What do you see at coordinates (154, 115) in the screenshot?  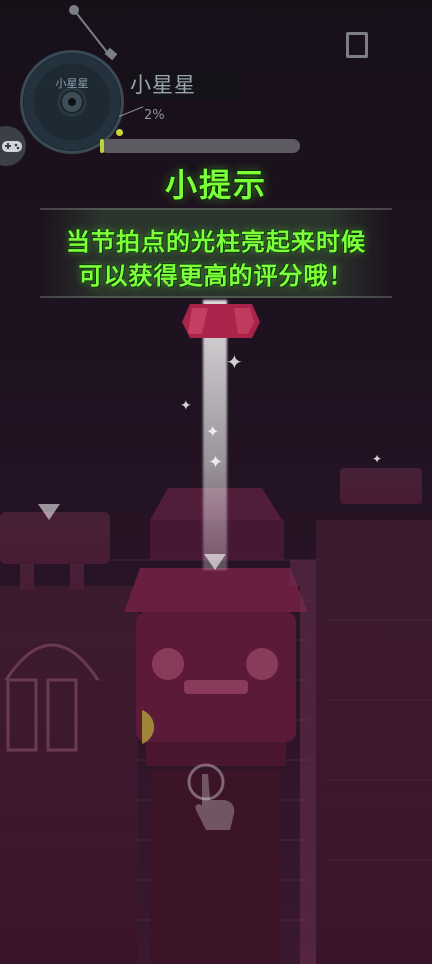 I see `progress-percent: 2%` at bounding box center [154, 115].